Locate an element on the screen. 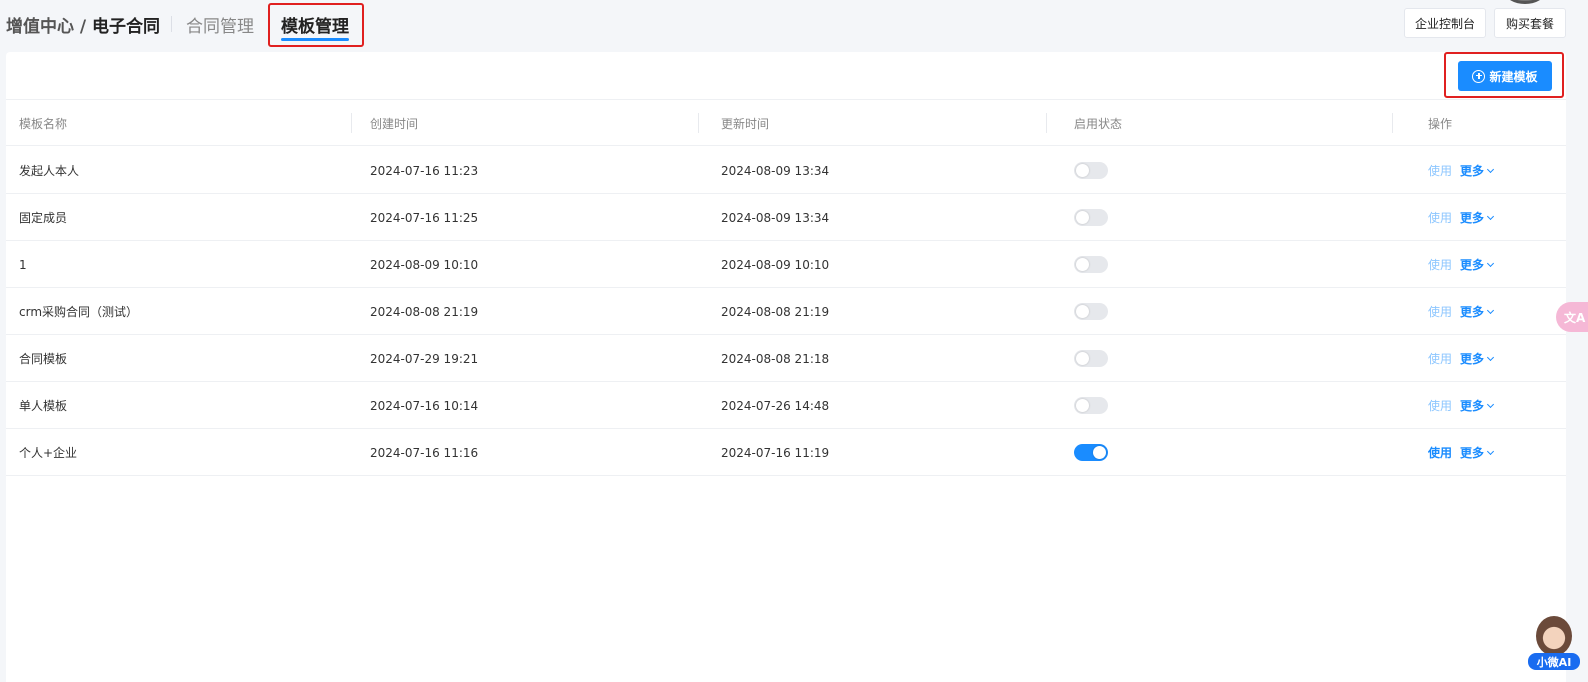 The height and width of the screenshot is (682, 1588). breadcrumb-root: 增值中心 / is located at coordinates (49, 27).